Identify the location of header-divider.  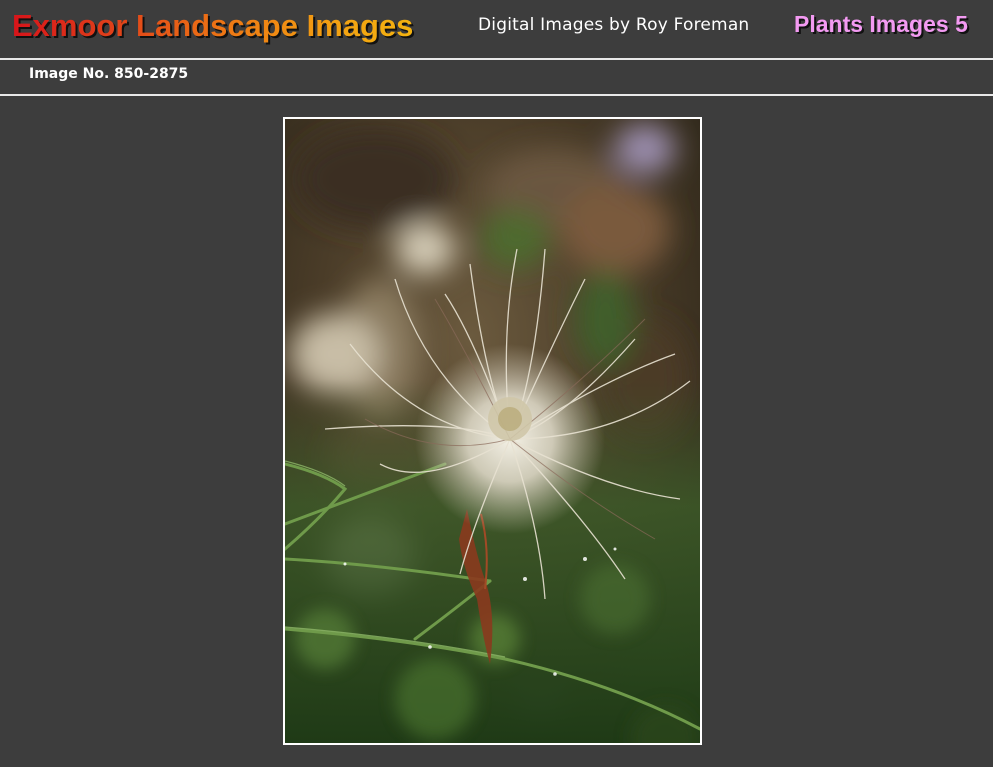
(496, 59).